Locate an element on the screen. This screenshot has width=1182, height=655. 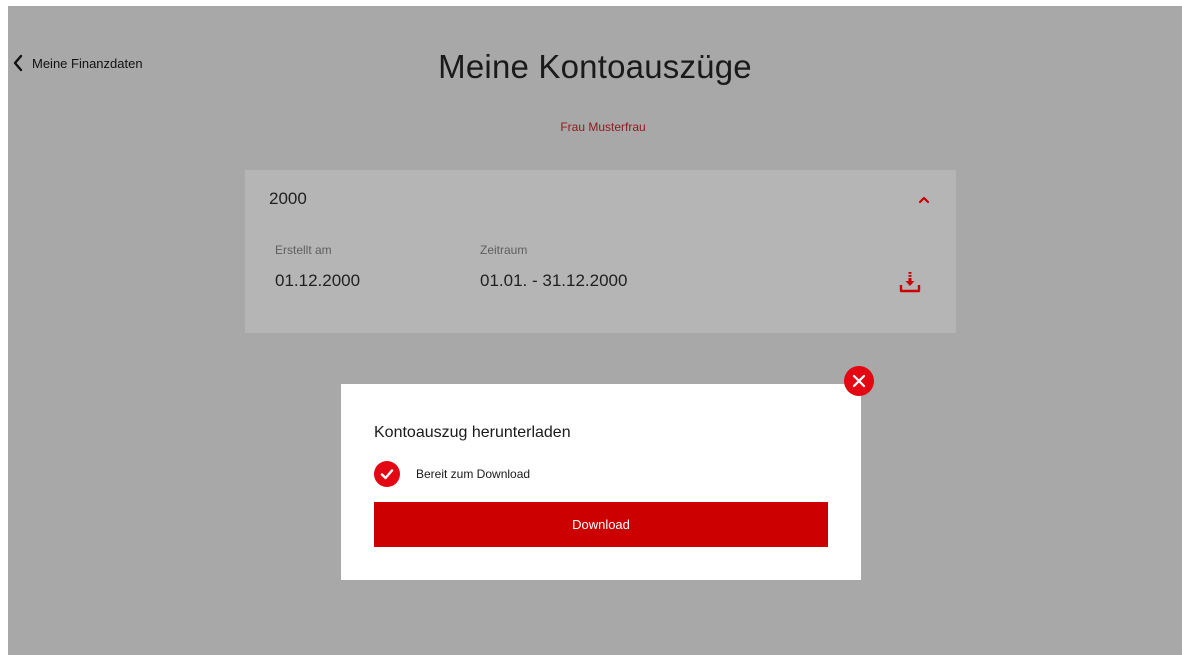
customer-name: Frau Musterfrau is located at coordinates (603, 127).